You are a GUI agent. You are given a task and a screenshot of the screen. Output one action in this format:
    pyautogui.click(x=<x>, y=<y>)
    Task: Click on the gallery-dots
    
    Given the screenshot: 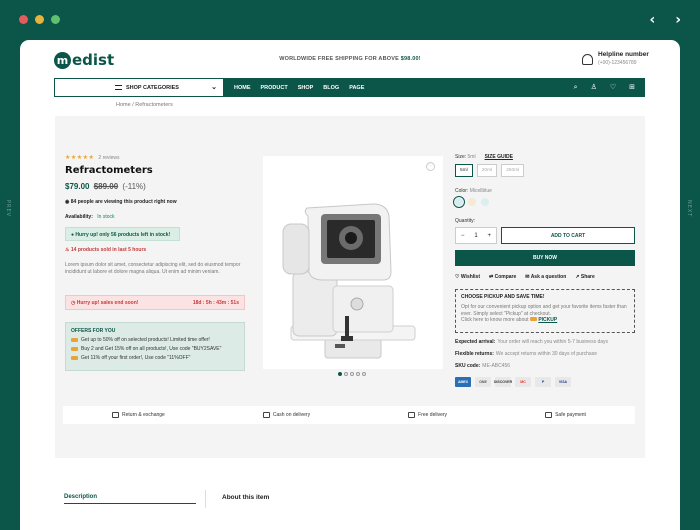 What is the action you would take?
    pyautogui.click(x=352, y=374)
    